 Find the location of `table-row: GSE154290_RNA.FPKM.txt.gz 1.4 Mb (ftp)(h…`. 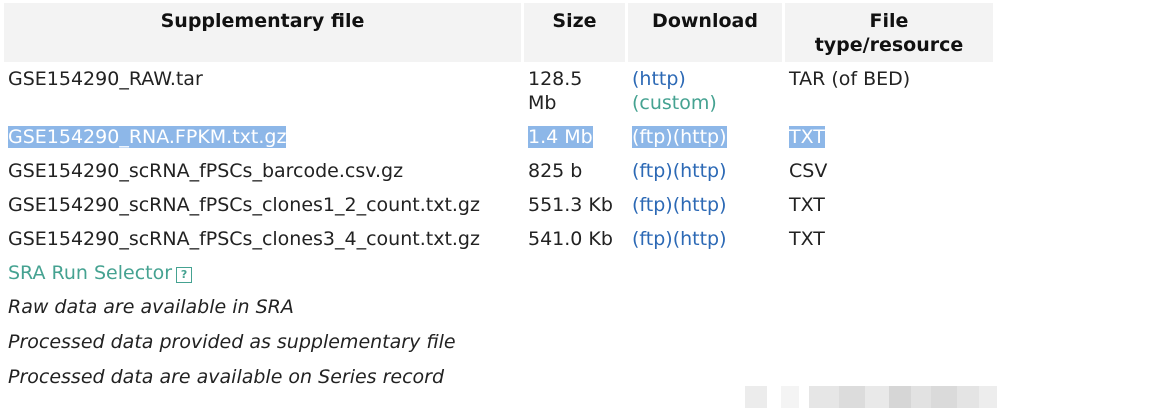

table-row: GSE154290_RNA.FPKM.txt.gz 1.4 Mb (ftp)(h… is located at coordinates (498, 137).